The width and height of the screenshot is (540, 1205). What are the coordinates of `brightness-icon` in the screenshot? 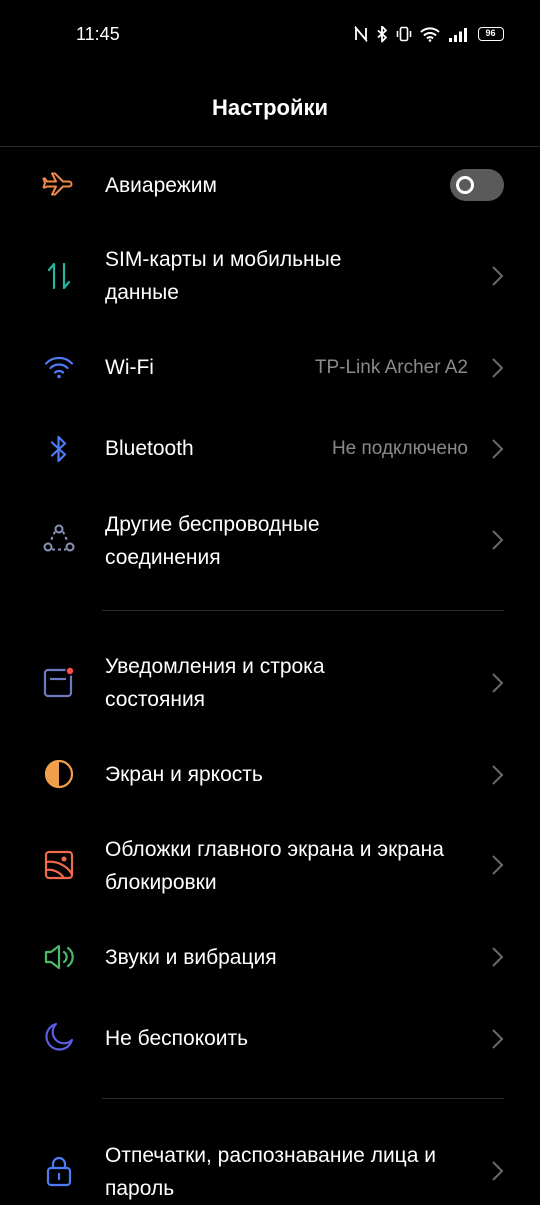 It's located at (59, 774).